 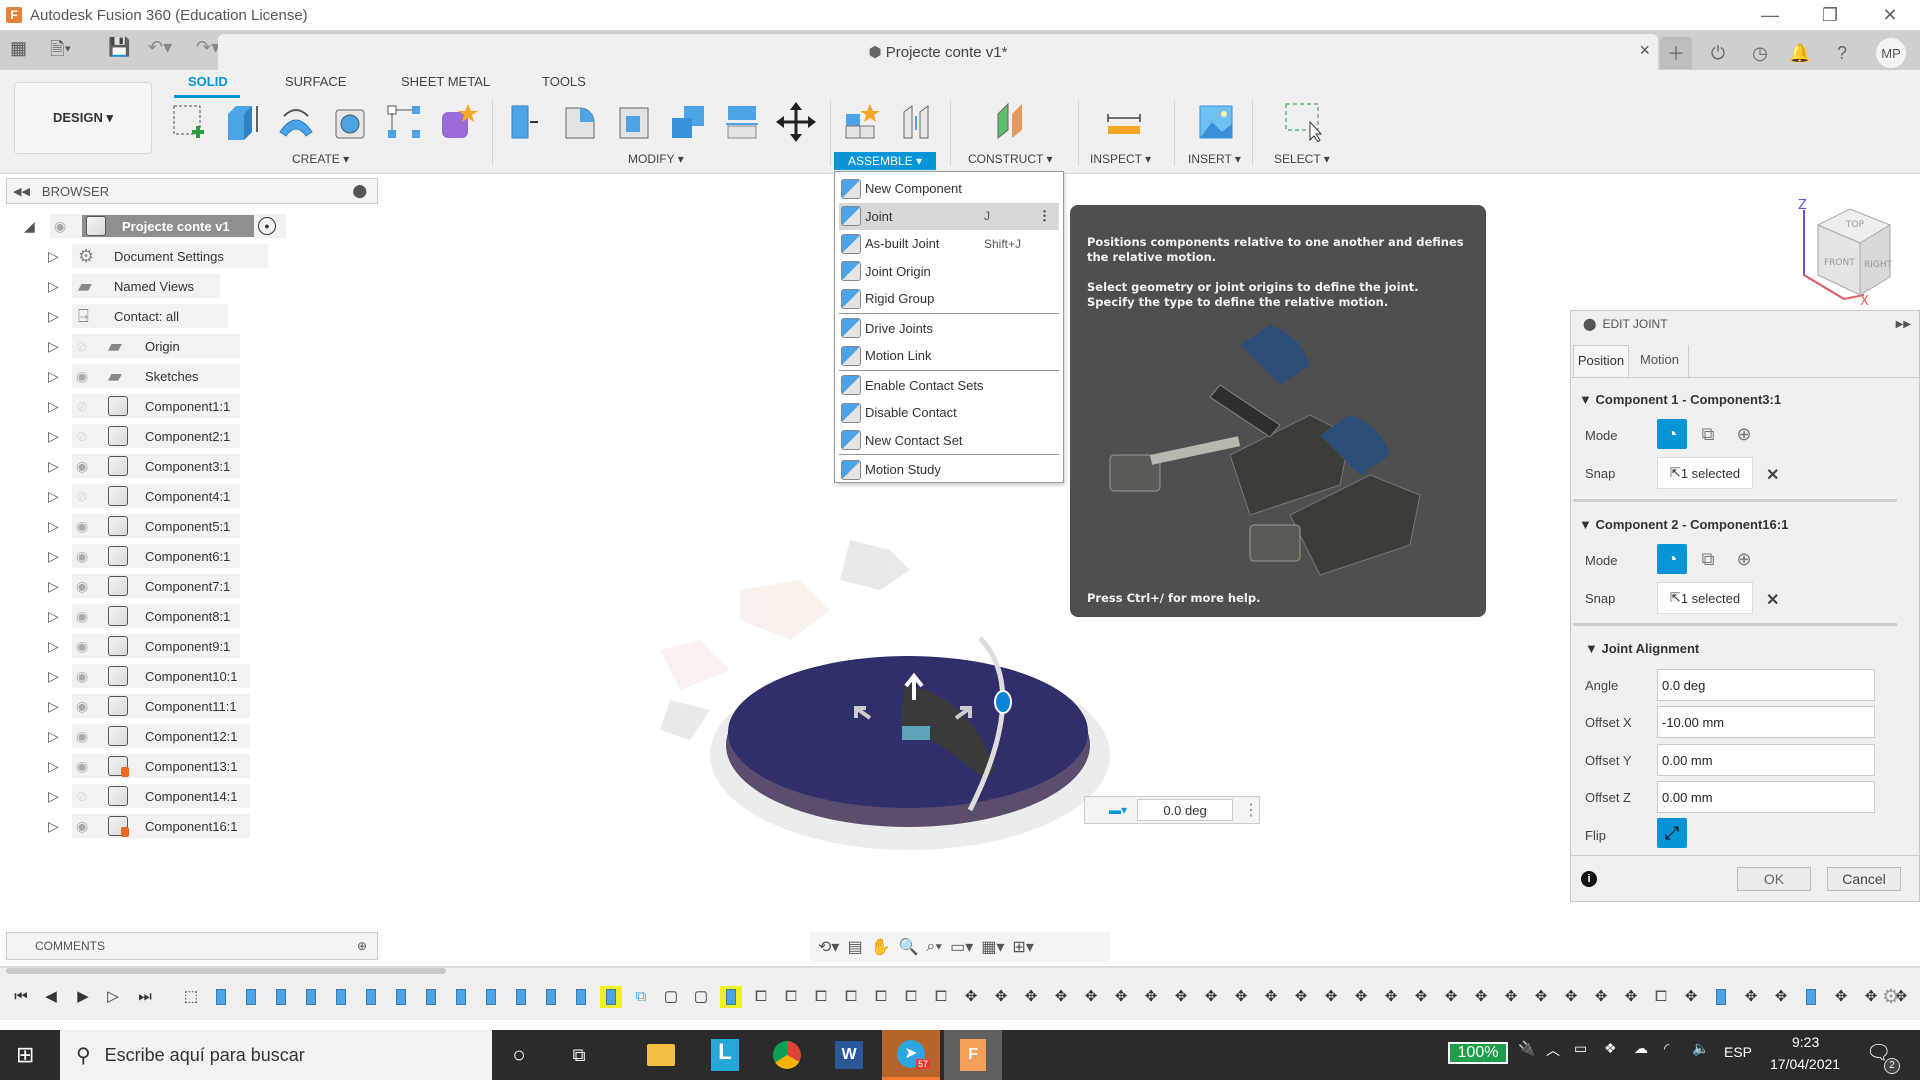 I want to click on cube-right-label: RIGHT, so click(x=1878, y=265).